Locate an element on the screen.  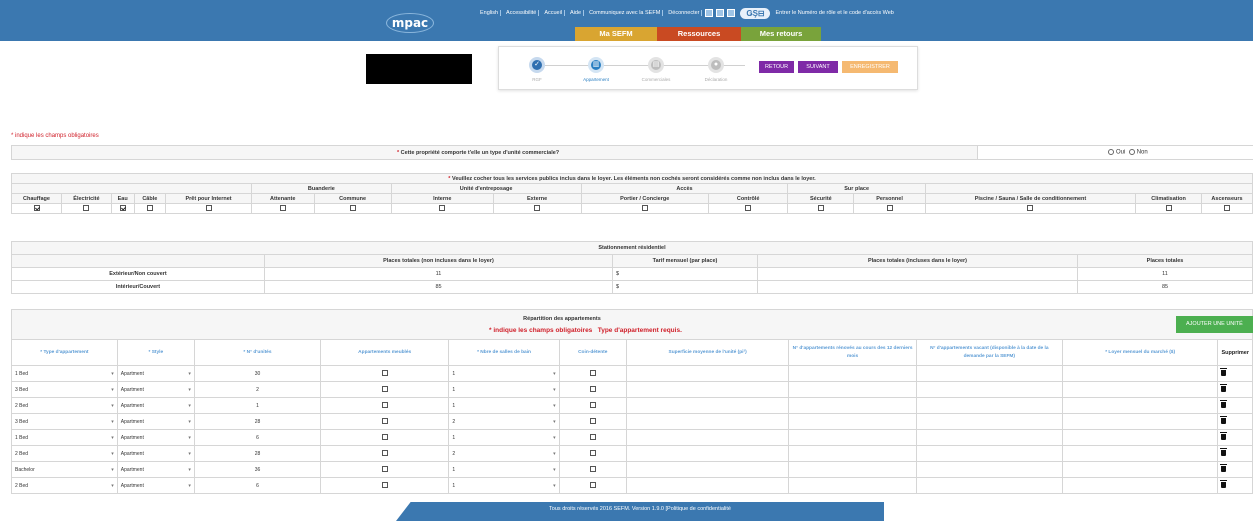
radio-non is located at coordinates (1131, 152).